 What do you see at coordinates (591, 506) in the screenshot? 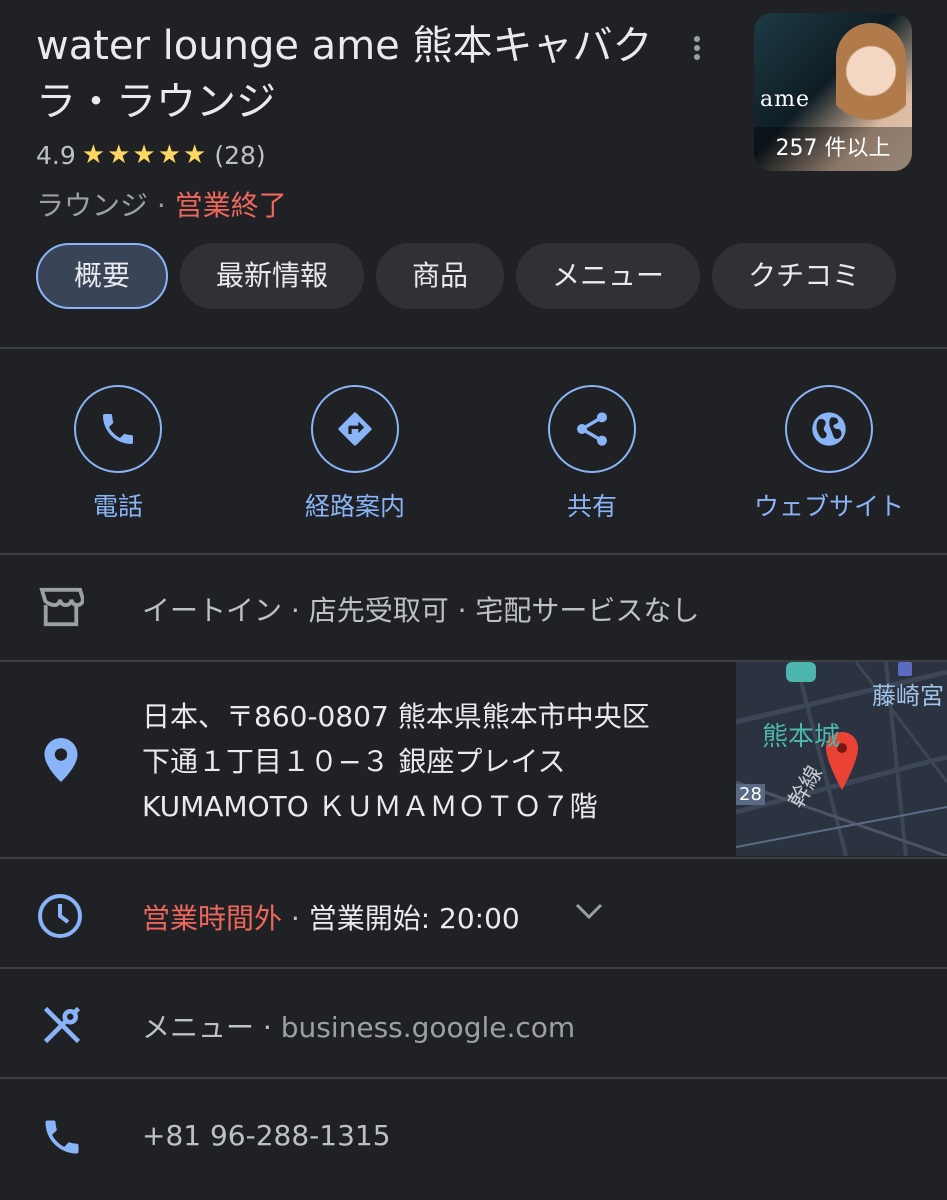
I see `share-label: 共有` at bounding box center [591, 506].